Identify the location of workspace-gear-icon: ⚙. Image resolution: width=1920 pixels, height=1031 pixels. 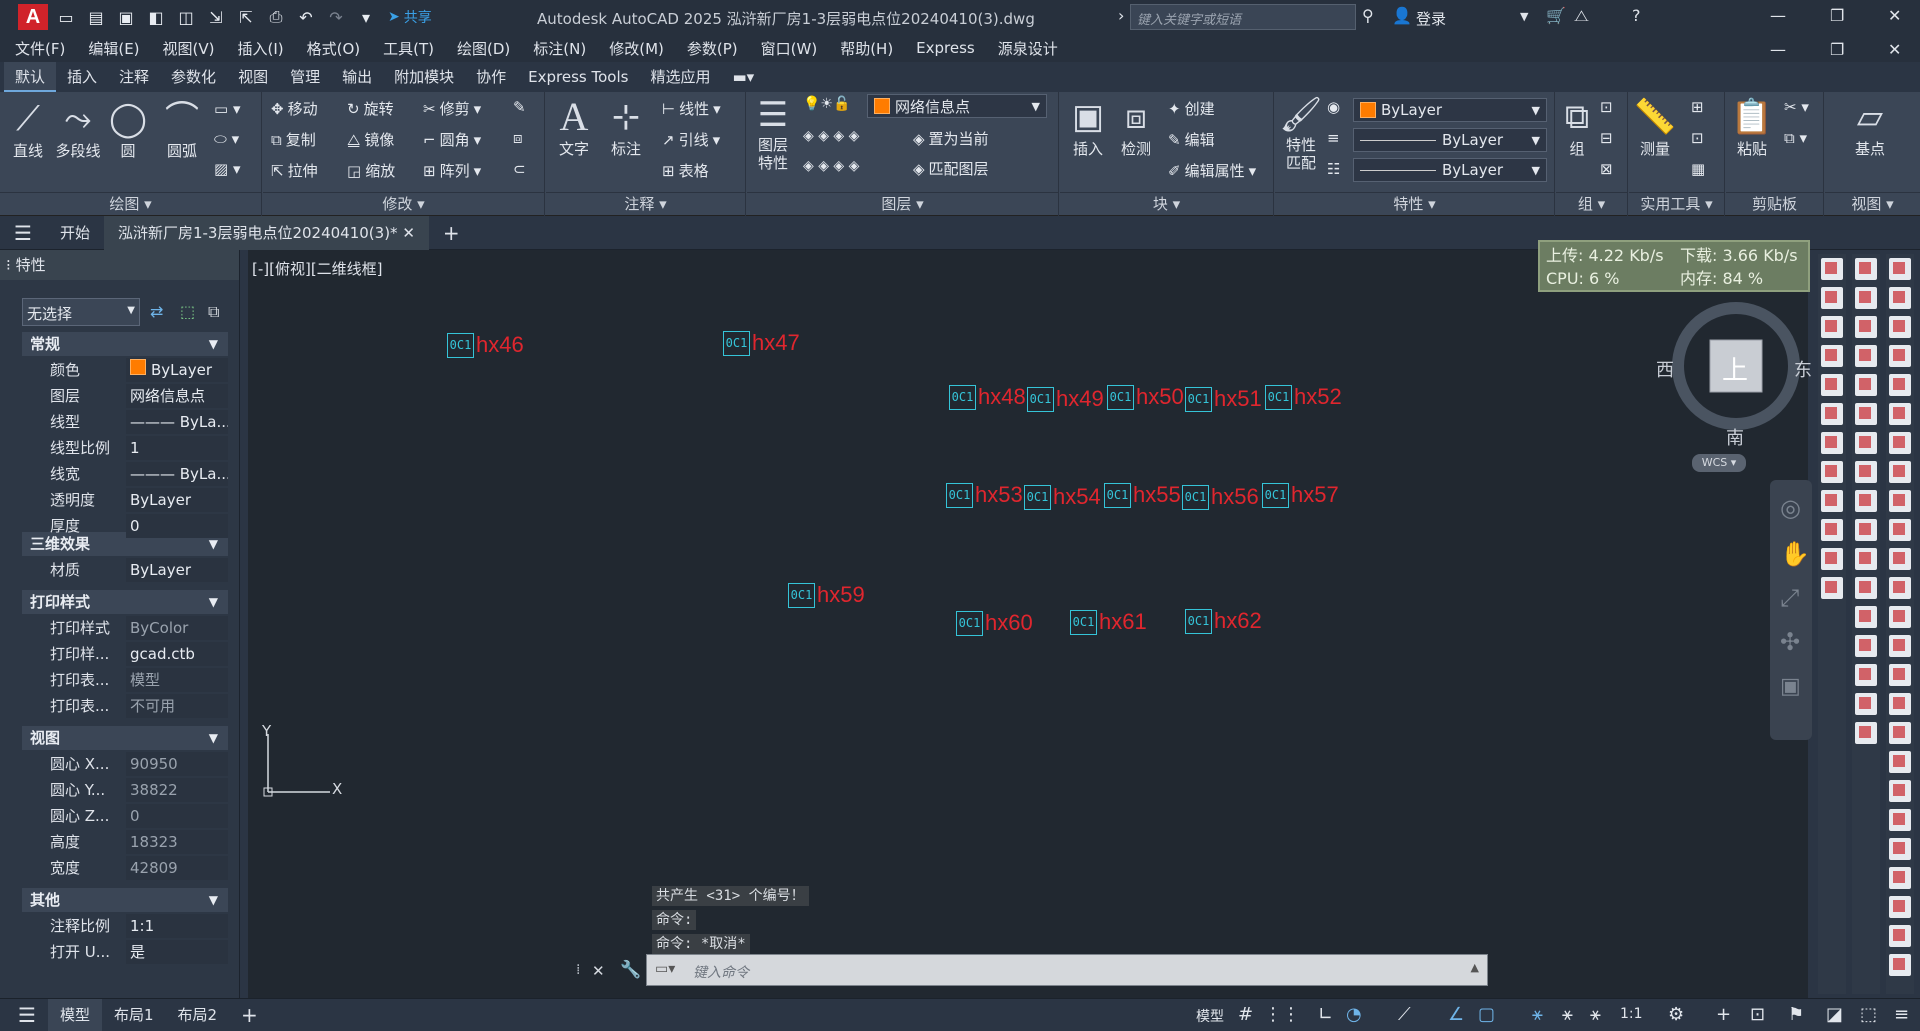
(1676, 1014).